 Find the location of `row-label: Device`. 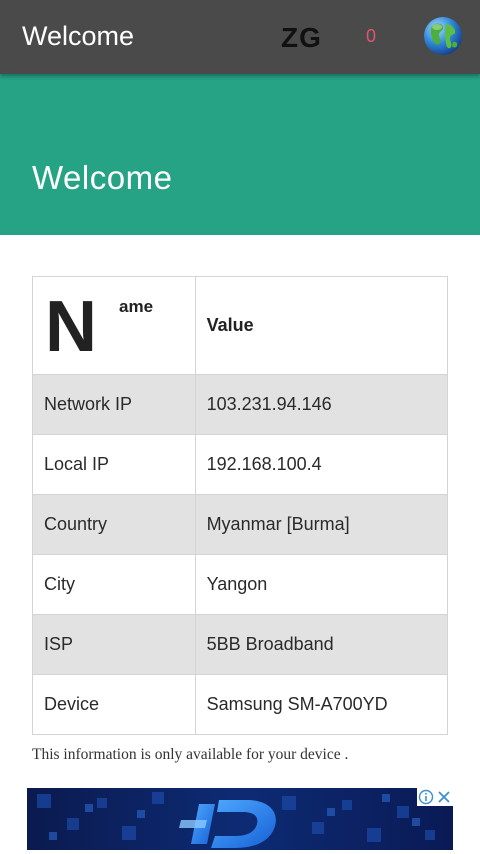

row-label: Device is located at coordinates (114, 704).